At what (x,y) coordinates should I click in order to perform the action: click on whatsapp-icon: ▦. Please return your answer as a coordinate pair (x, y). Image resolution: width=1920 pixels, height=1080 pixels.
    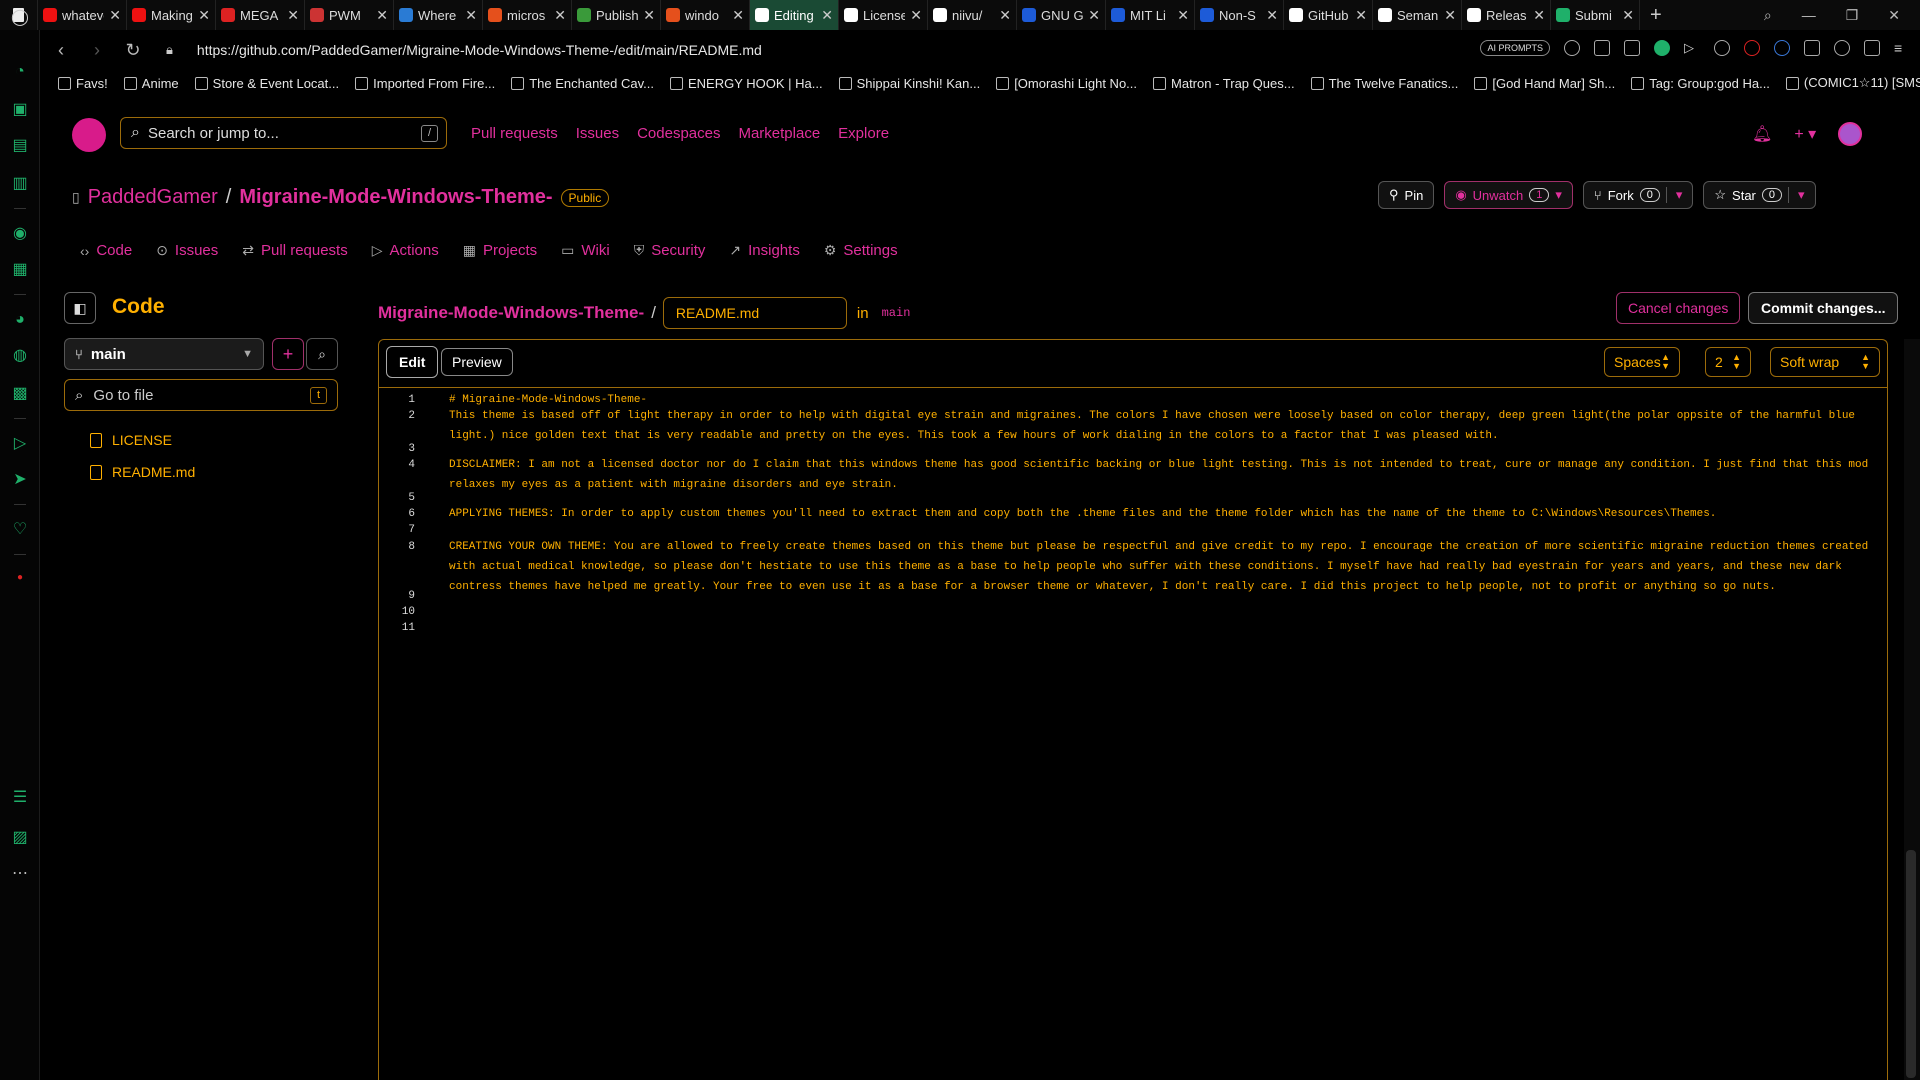
    Looking at the image, I should click on (20, 270).